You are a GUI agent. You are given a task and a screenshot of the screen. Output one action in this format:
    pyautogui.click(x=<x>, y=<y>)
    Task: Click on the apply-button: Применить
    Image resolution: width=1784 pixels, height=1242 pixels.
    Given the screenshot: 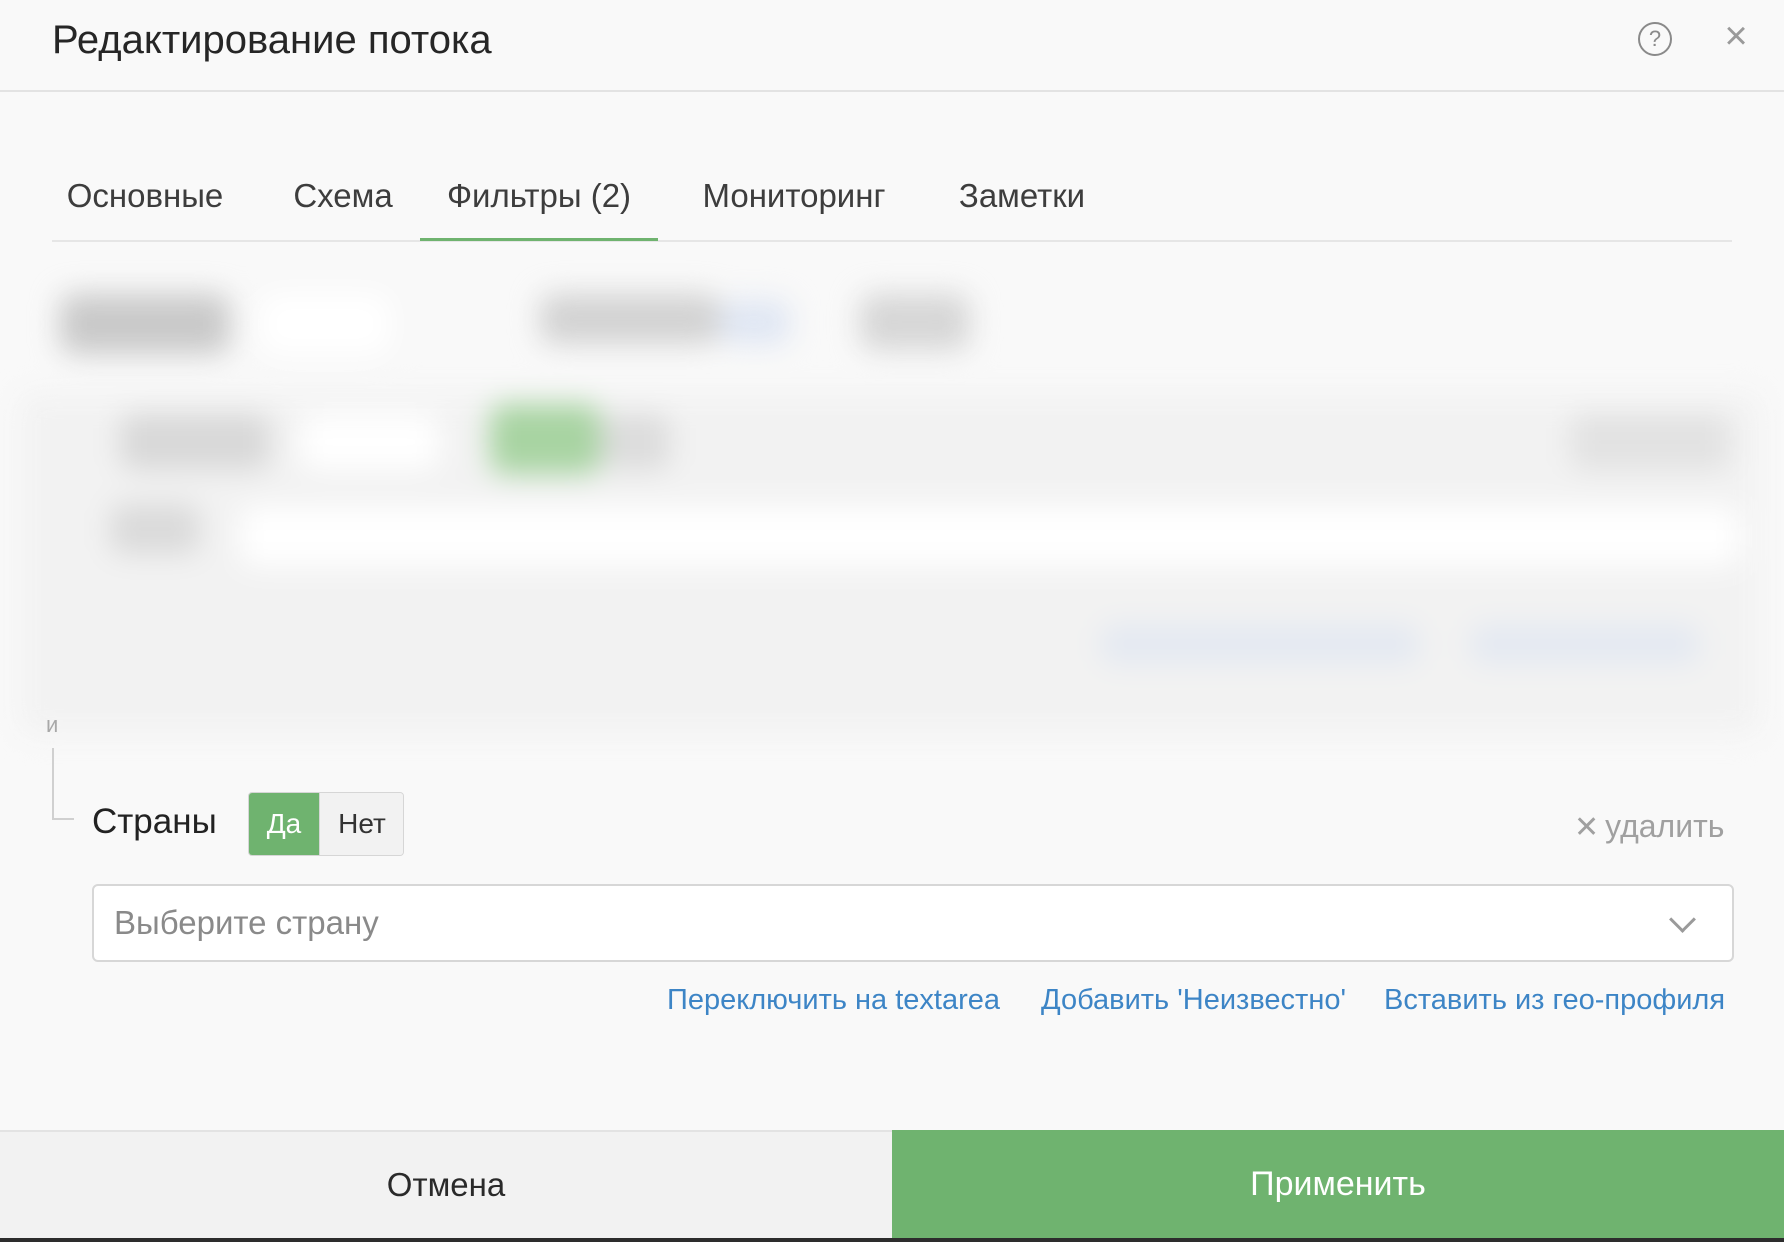 What is the action you would take?
    pyautogui.click(x=1338, y=1184)
    